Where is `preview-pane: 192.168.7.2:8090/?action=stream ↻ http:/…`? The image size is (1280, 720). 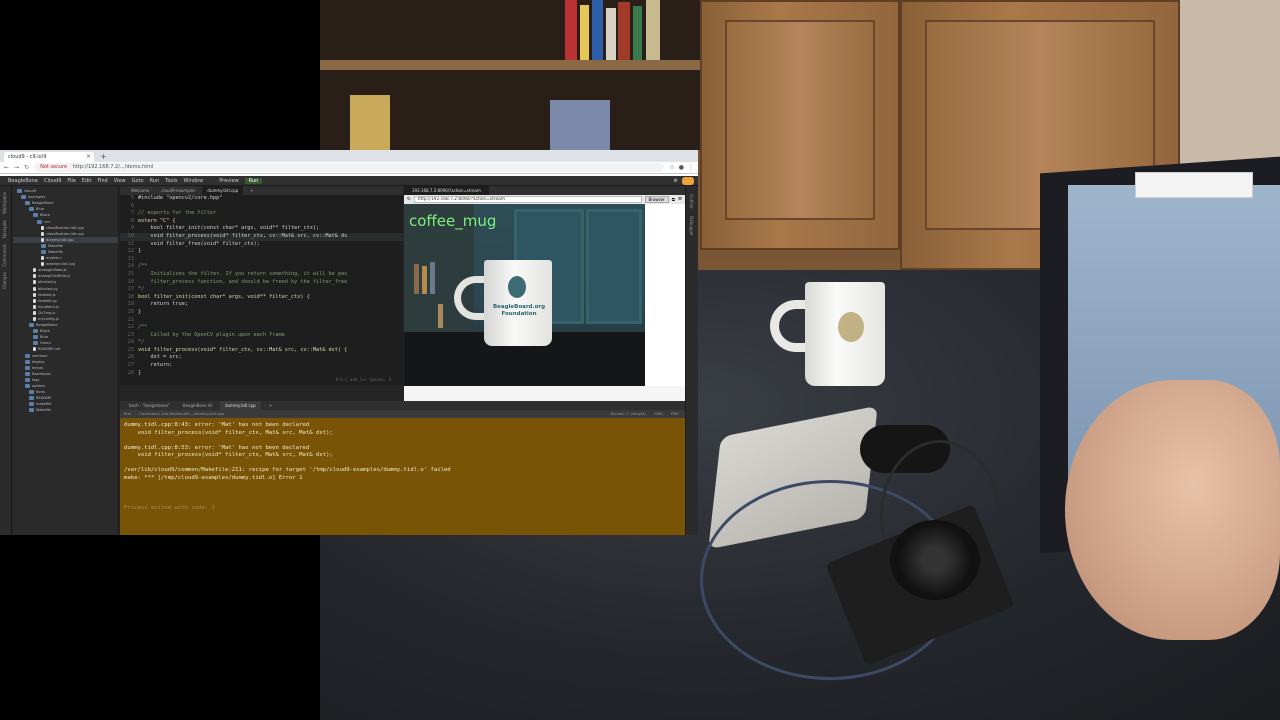 preview-pane: 192.168.7.2:8090/?action=stream ↻ http:/… is located at coordinates (544, 293).